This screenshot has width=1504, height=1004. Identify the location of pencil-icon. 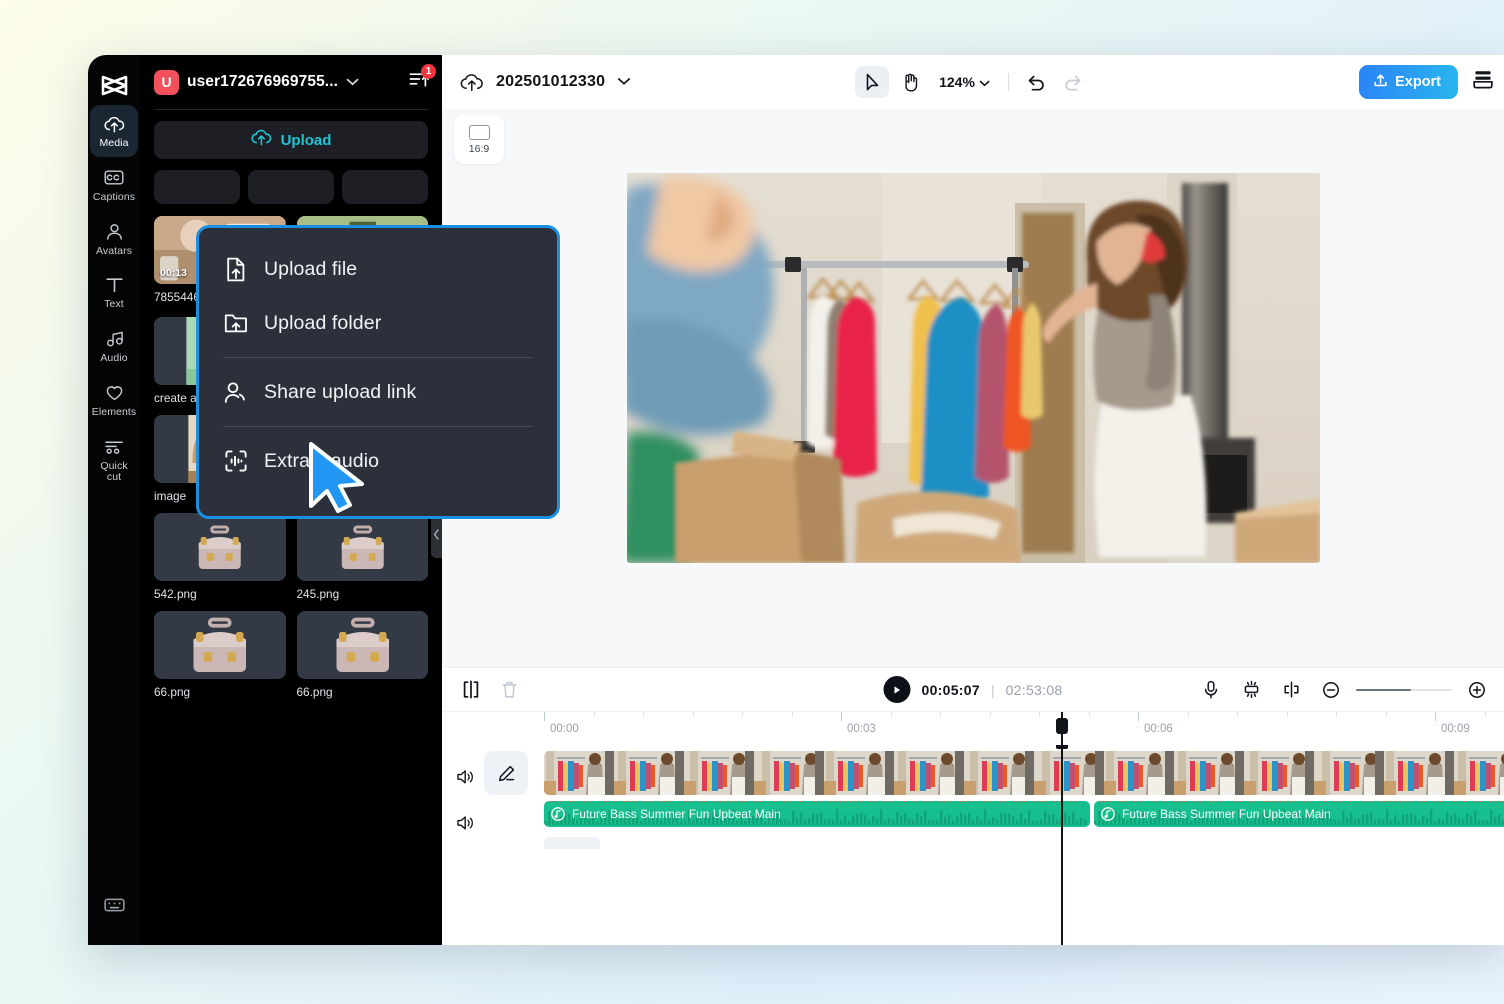
(506, 773).